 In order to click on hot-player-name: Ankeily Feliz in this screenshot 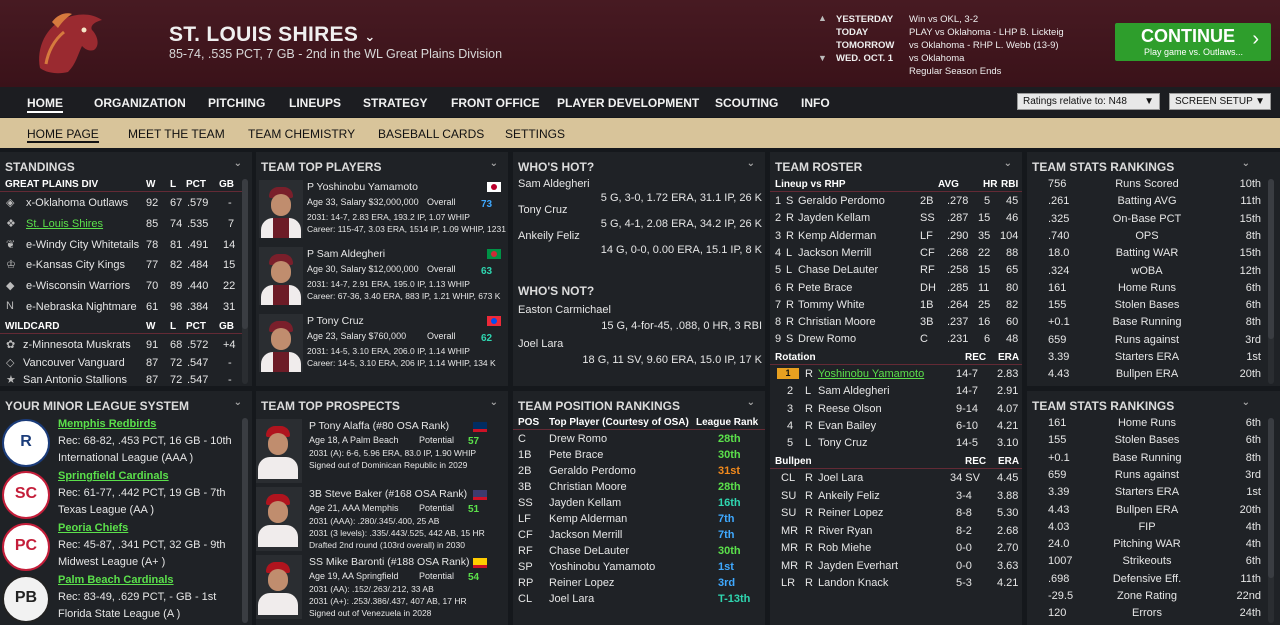, I will do `click(549, 236)`.